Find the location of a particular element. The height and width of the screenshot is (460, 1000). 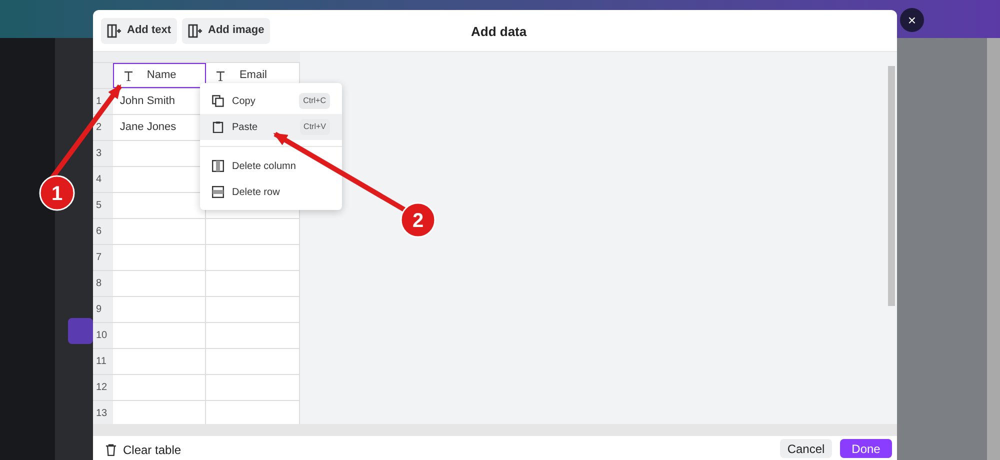

column-header: Name is located at coordinates (159, 75).